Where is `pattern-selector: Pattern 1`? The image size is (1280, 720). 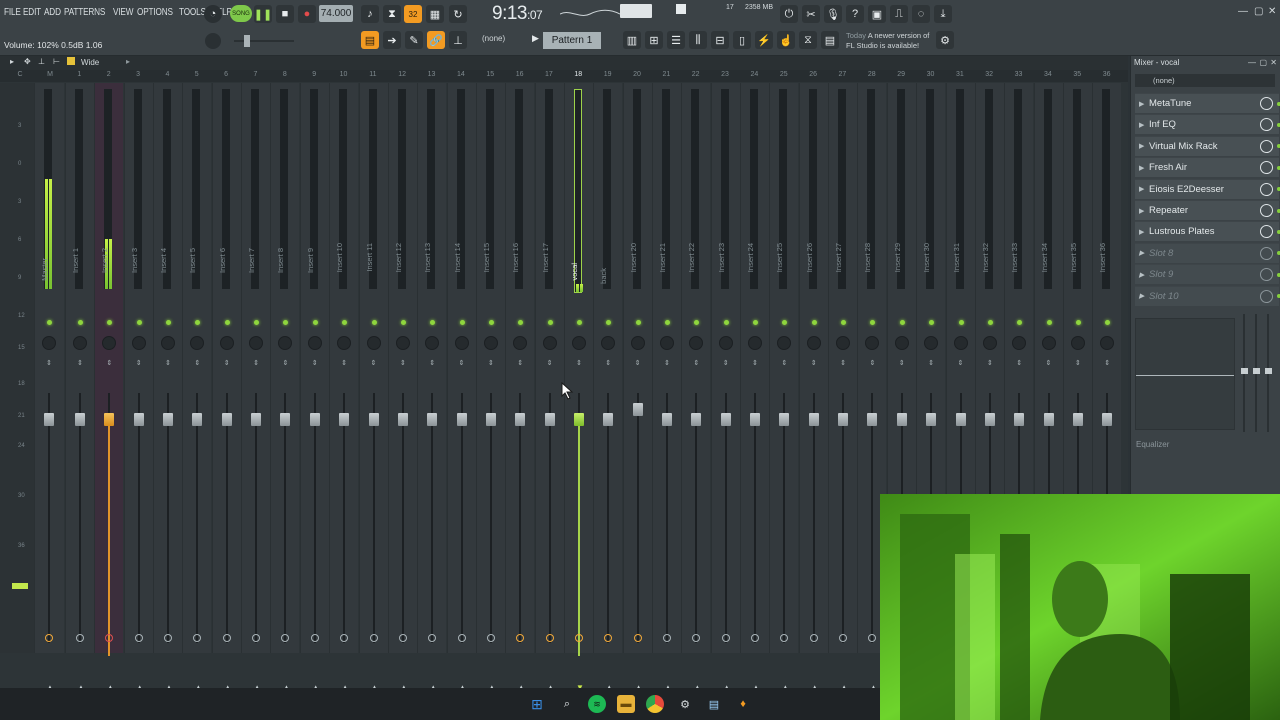 pattern-selector: Pattern 1 is located at coordinates (572, 40).